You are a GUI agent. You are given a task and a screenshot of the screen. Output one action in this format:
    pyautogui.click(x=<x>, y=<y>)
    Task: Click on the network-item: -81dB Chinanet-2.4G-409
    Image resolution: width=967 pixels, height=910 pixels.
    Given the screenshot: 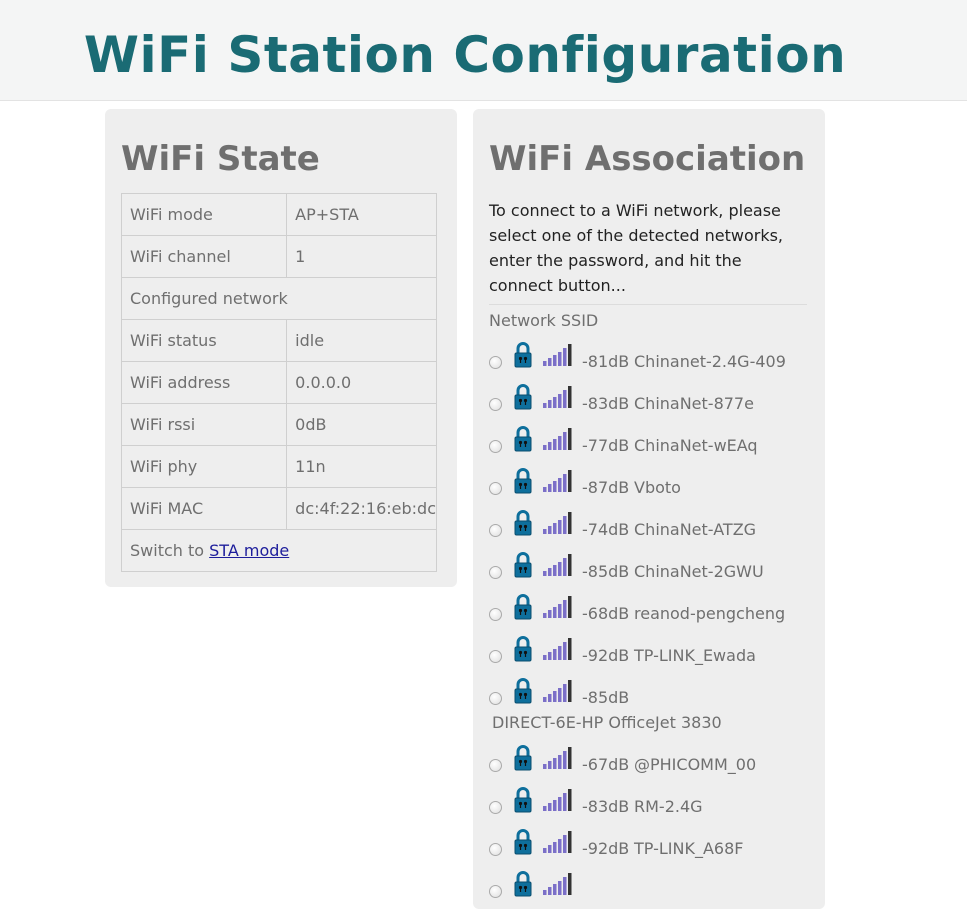 What is the action you would take?
    pyautogui.click(x=652, y=360)
    